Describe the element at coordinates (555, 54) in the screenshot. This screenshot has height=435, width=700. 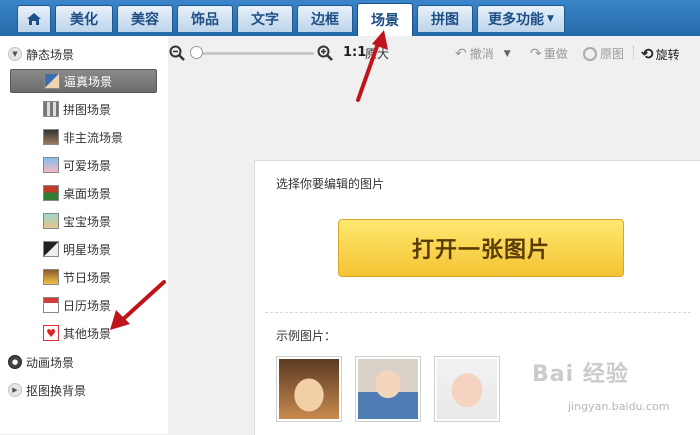
I see `redo-label: 重做` at that location.